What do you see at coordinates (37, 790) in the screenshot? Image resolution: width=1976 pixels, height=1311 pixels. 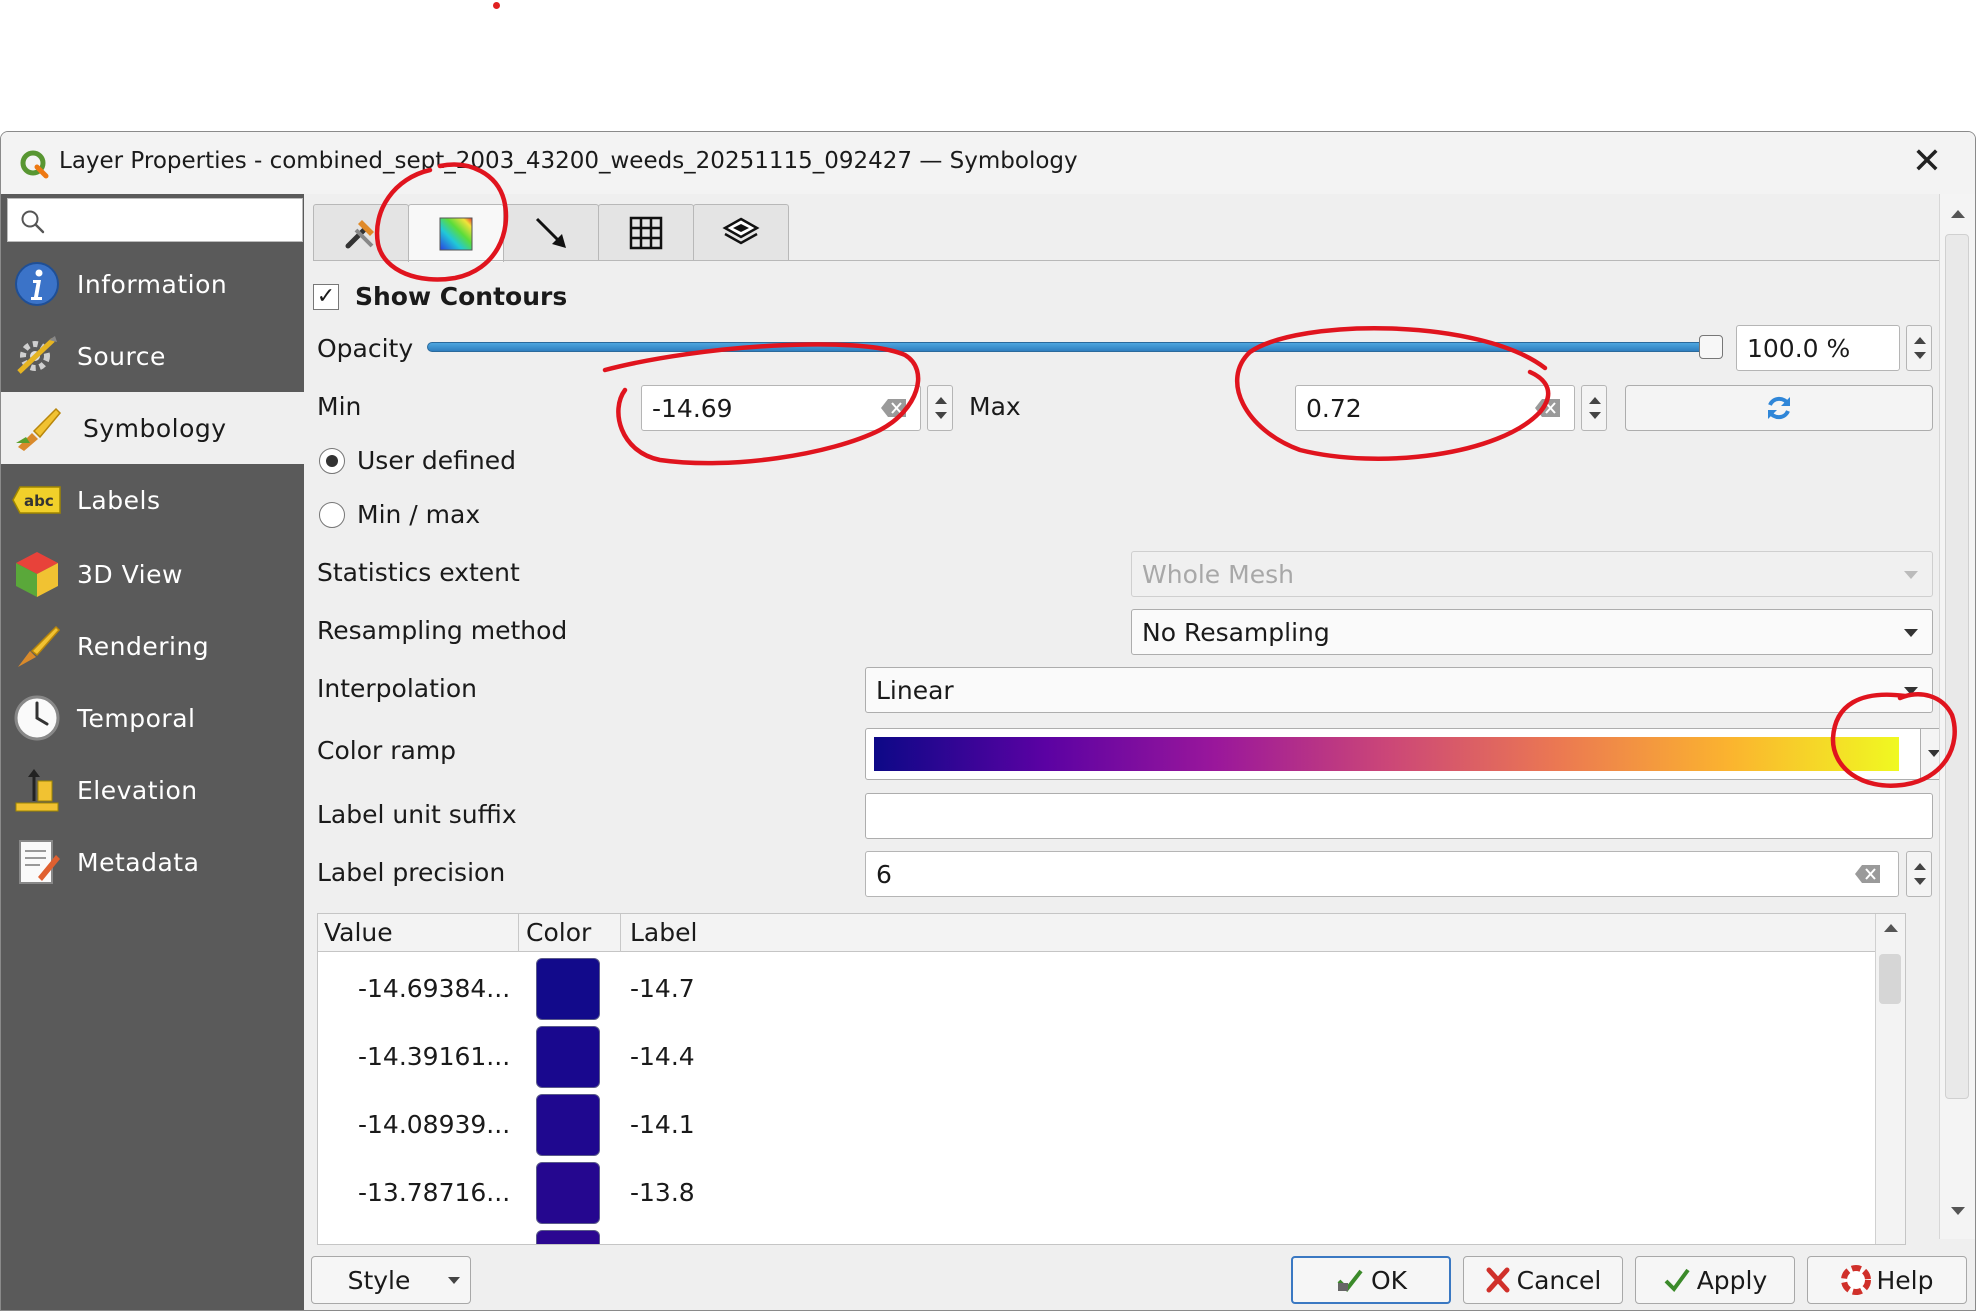 I see `elevation-icon` at bounding box center [37, 790].